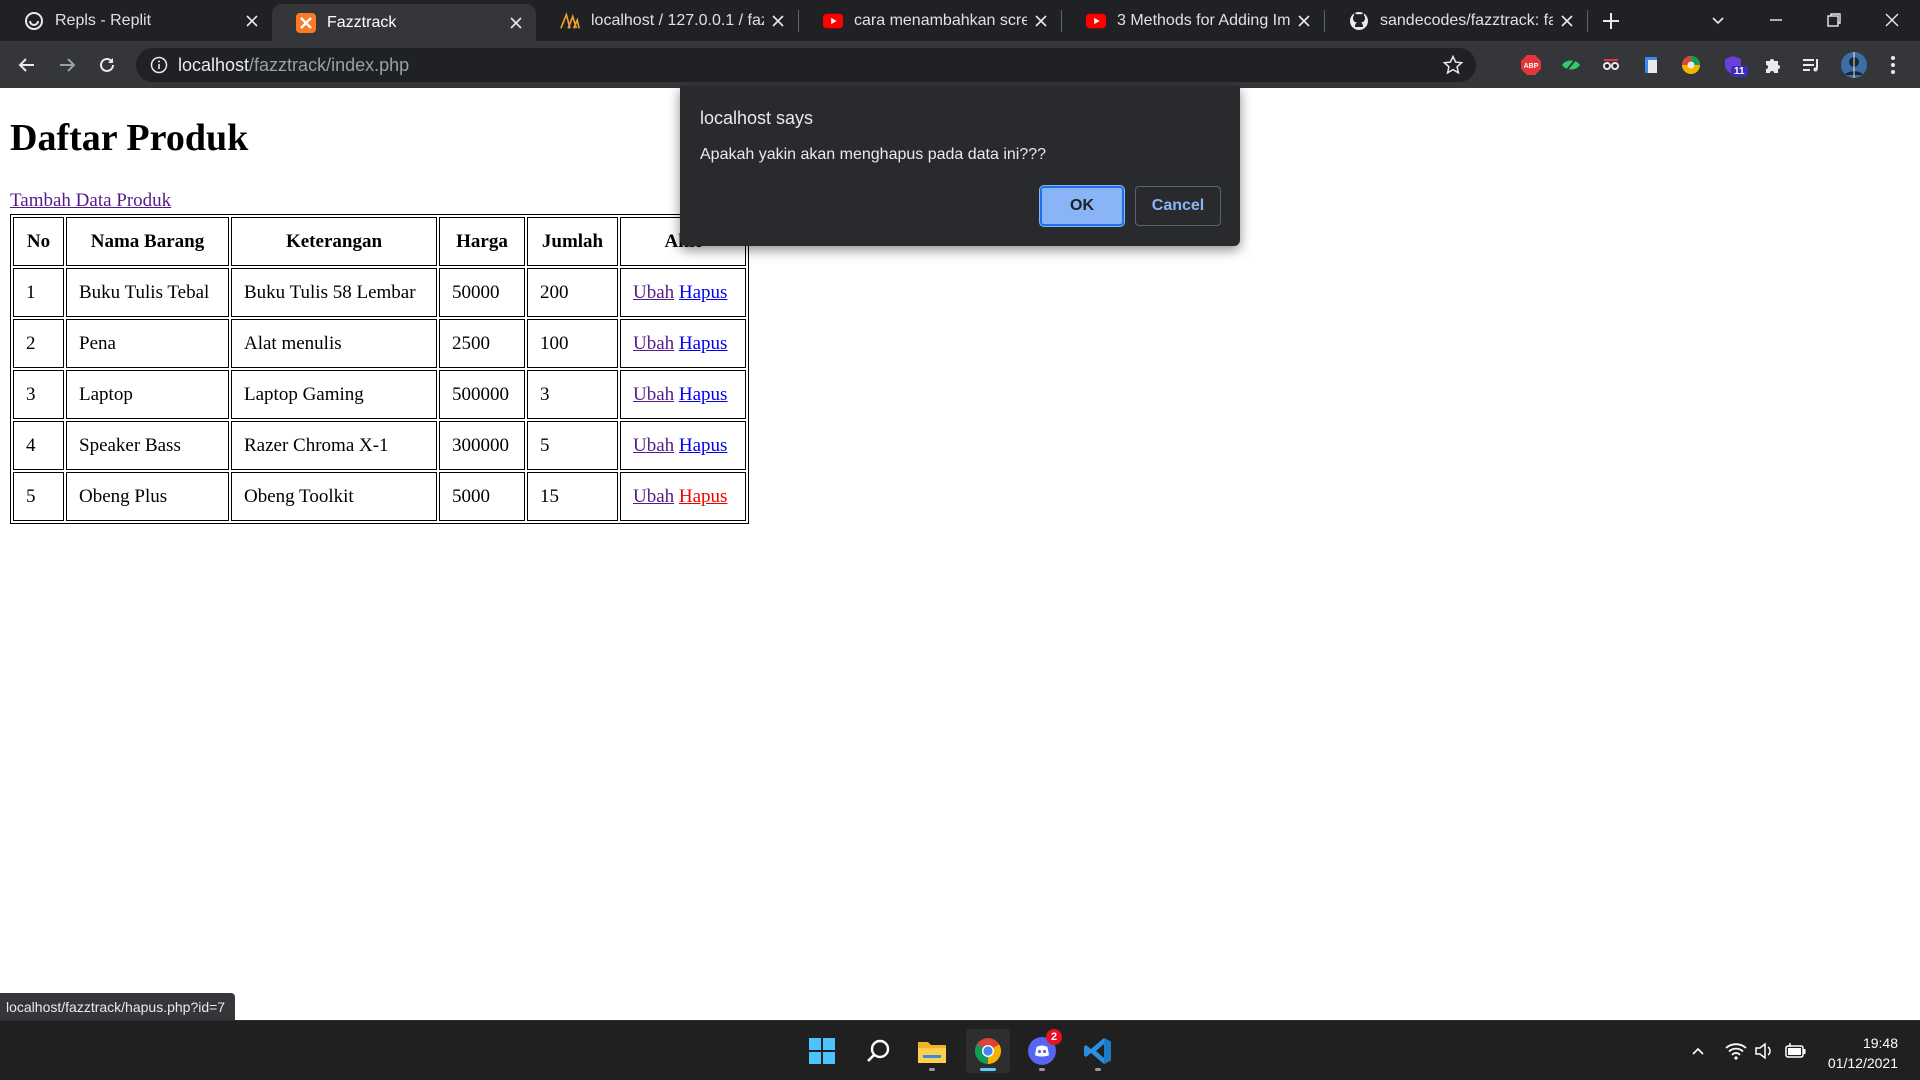 This screenshot has width=1920, height=1080. What do you see at coordinates (1193, 20) in the screenshot?
I see `tab-youtube-2: 3 Methods for Adding Images` at bounding box center [1193, 20].